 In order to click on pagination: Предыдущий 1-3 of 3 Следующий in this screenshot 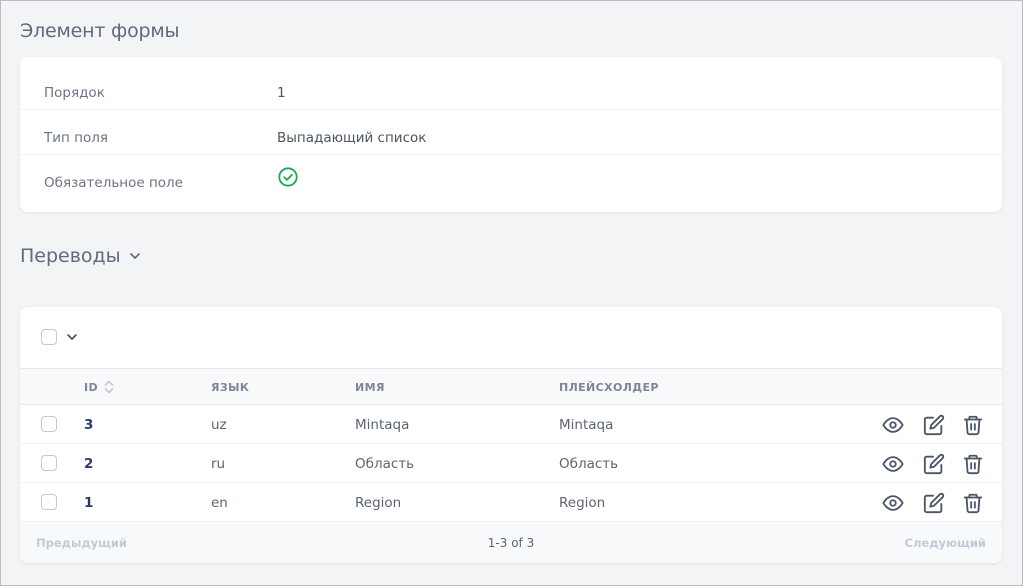, I will do `click(511, 542)`.